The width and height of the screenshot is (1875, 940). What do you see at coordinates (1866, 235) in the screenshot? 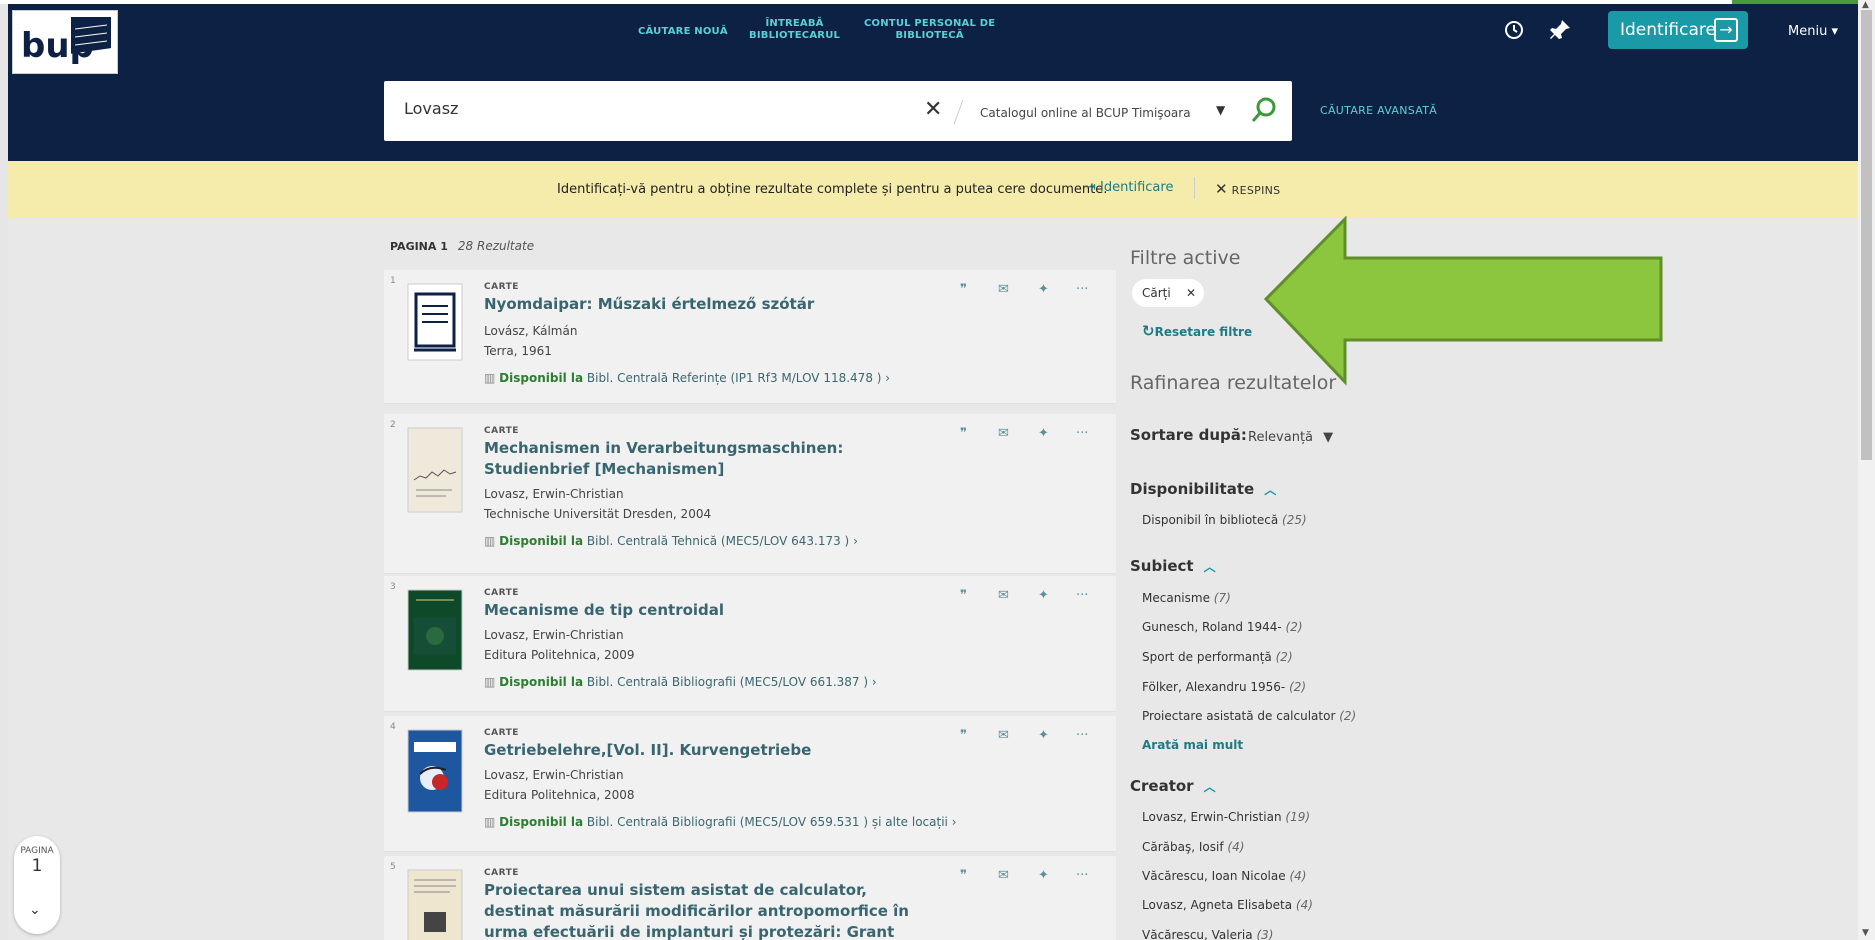
I see `scrollbar-thumb` at bounding box center [1866, 235].